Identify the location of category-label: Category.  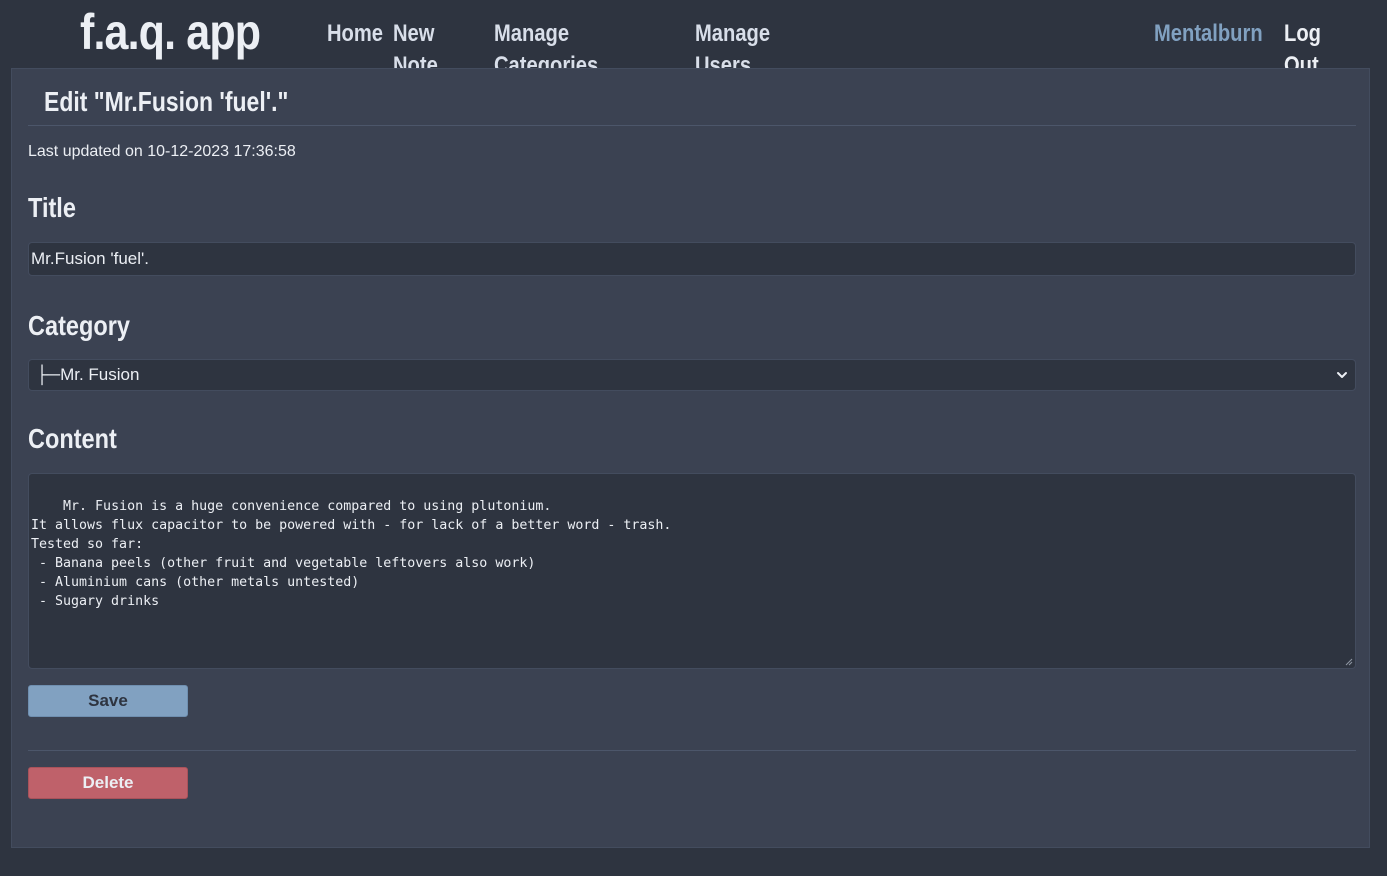
(79, 325).